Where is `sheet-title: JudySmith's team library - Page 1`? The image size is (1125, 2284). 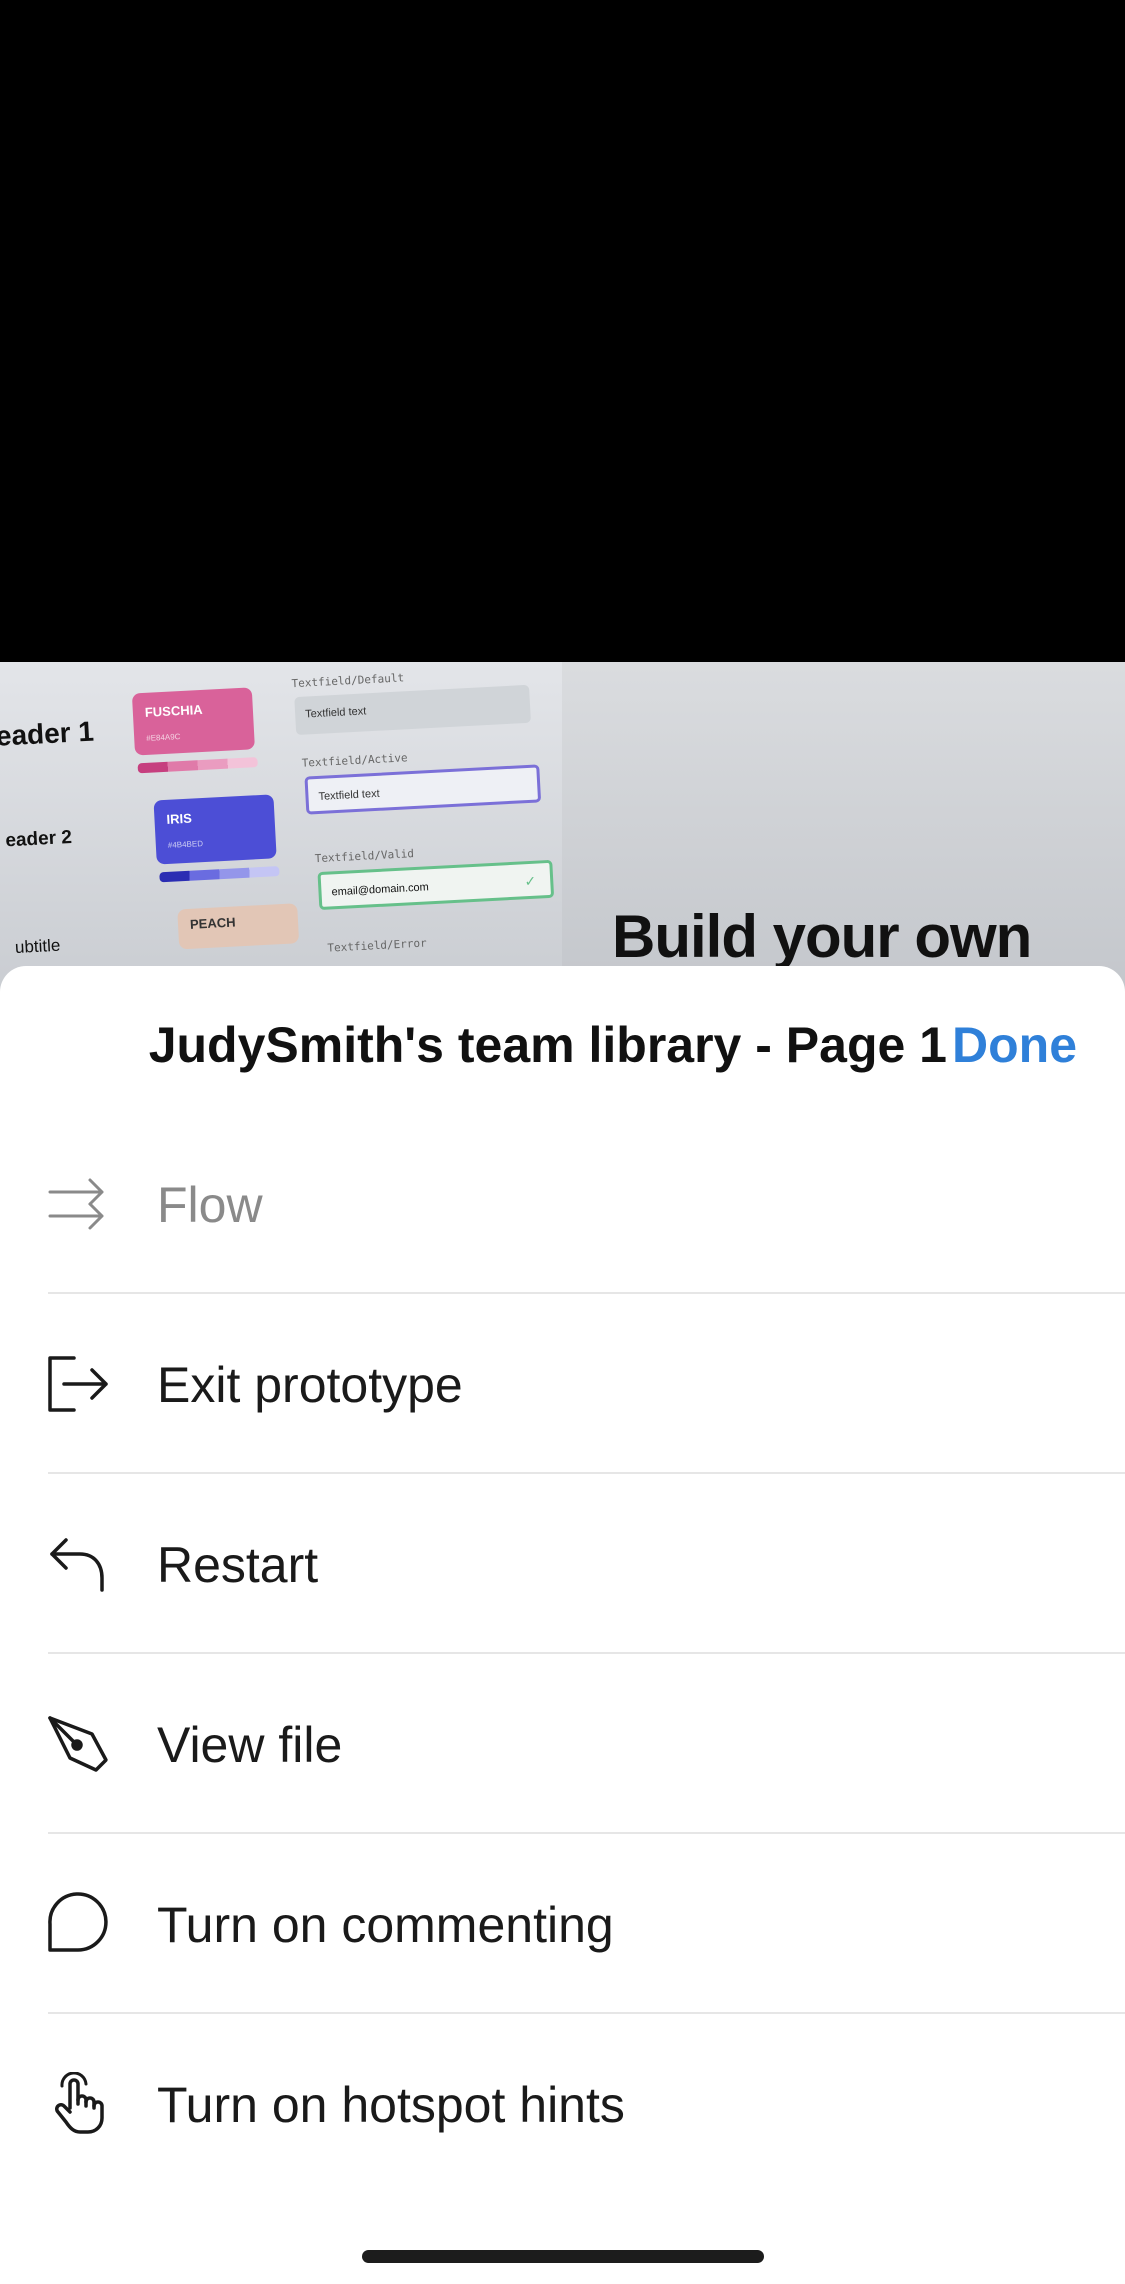 sheet-title: JudySmith's team library - Page 1 is located at coordinates (547, 1045).